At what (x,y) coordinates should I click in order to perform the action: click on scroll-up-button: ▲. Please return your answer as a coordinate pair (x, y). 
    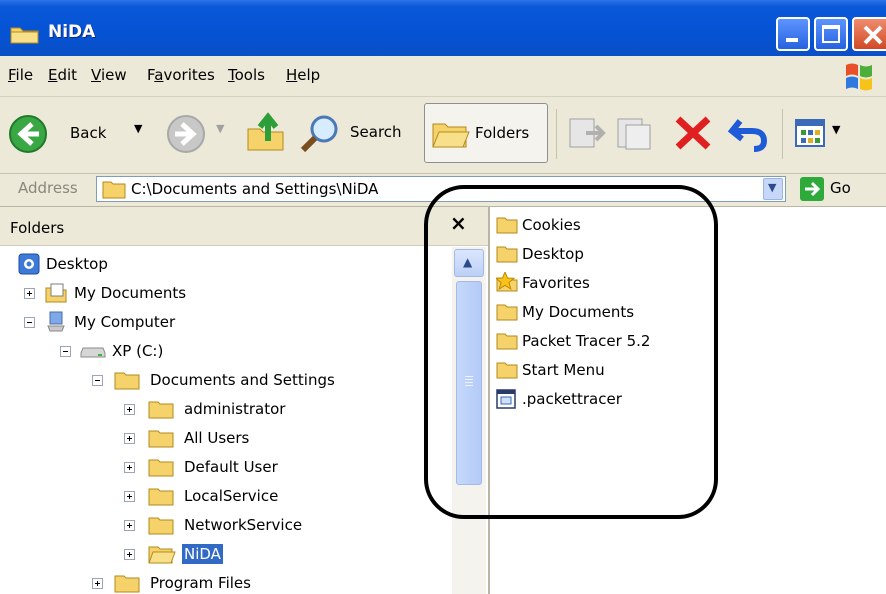
    Looking at the image, I should click on (469, 263).